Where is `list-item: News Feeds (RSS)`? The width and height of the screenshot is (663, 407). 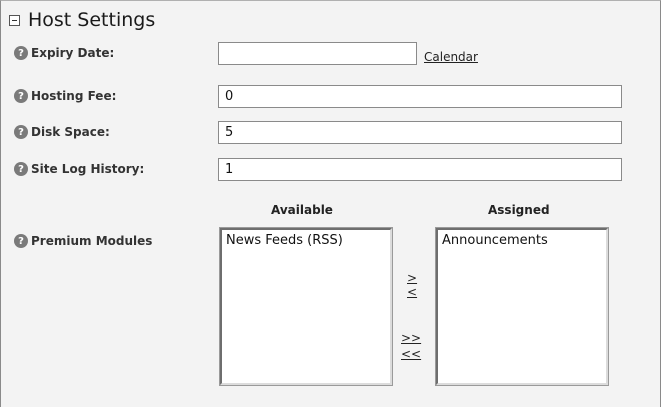 list-item: News Feeds (RSS) is located at coordinates (306, 240).